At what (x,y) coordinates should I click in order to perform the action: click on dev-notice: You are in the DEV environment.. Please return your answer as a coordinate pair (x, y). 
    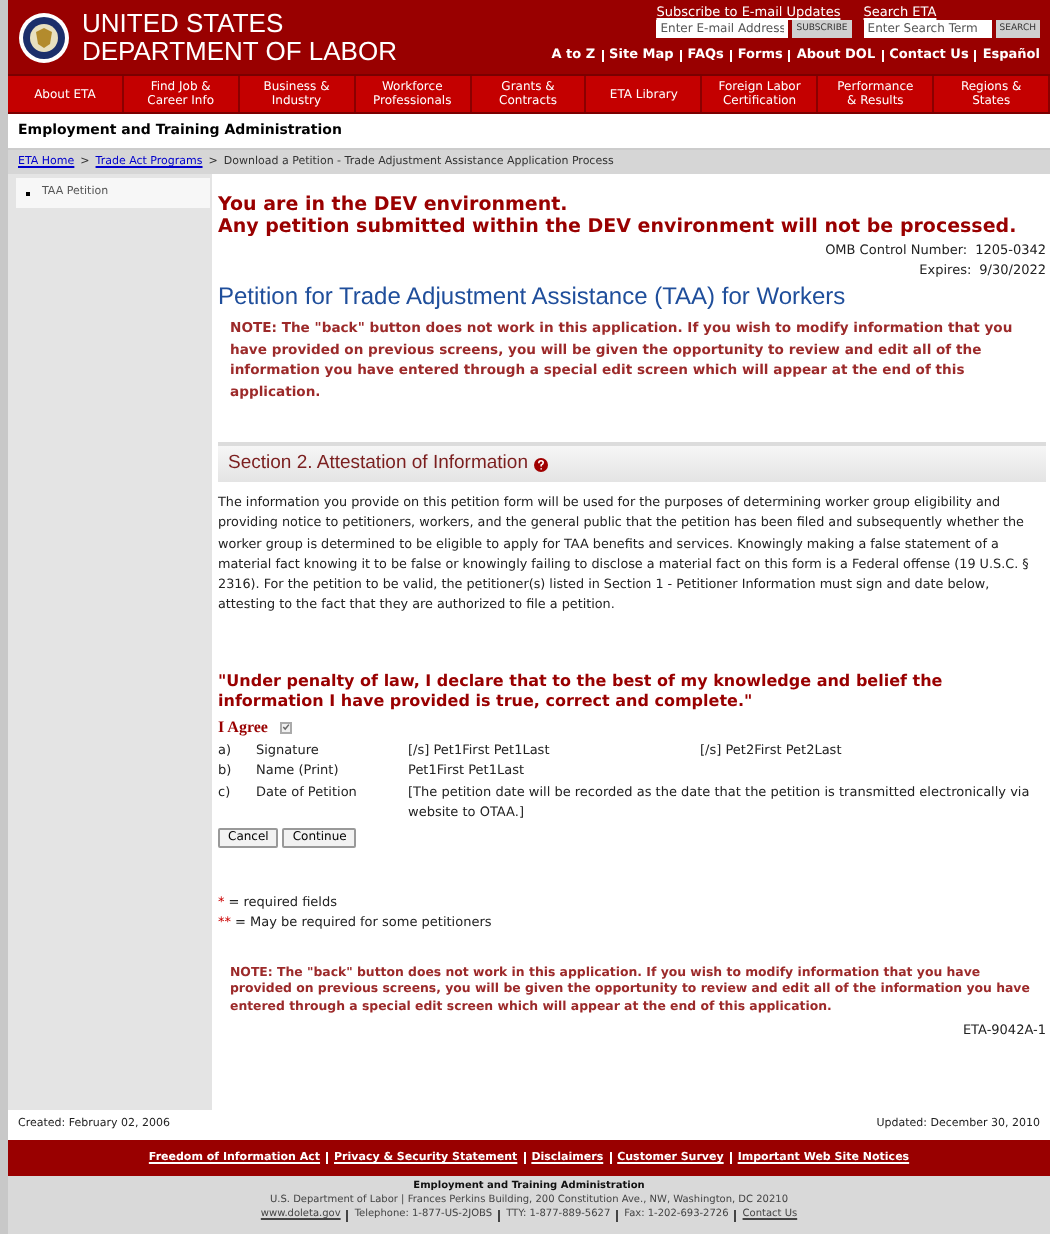
    Looking at the image, I should click on (394, 205).